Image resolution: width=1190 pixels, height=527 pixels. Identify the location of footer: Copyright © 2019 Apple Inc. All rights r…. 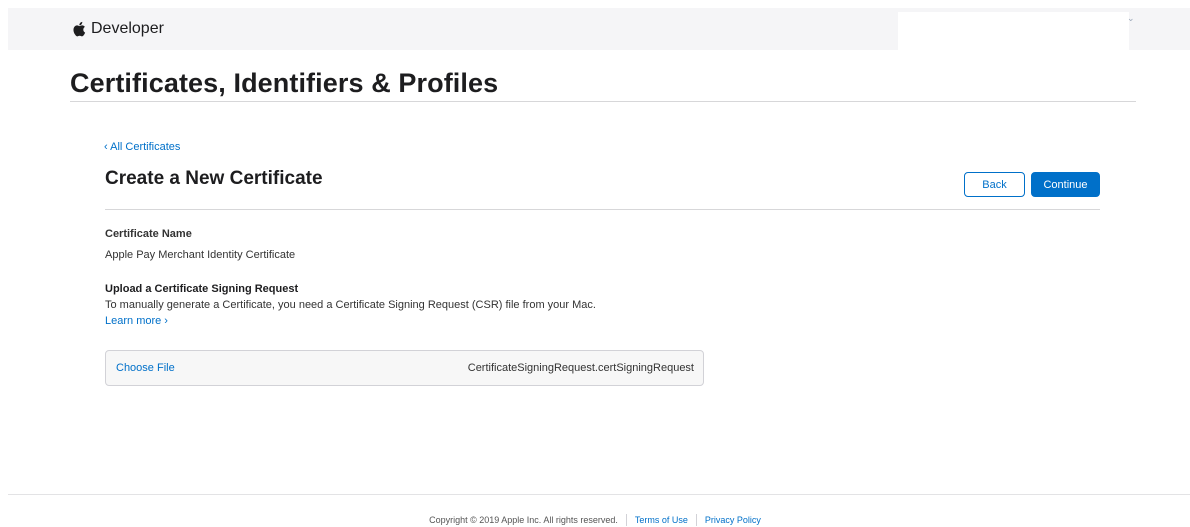
(595, 519).